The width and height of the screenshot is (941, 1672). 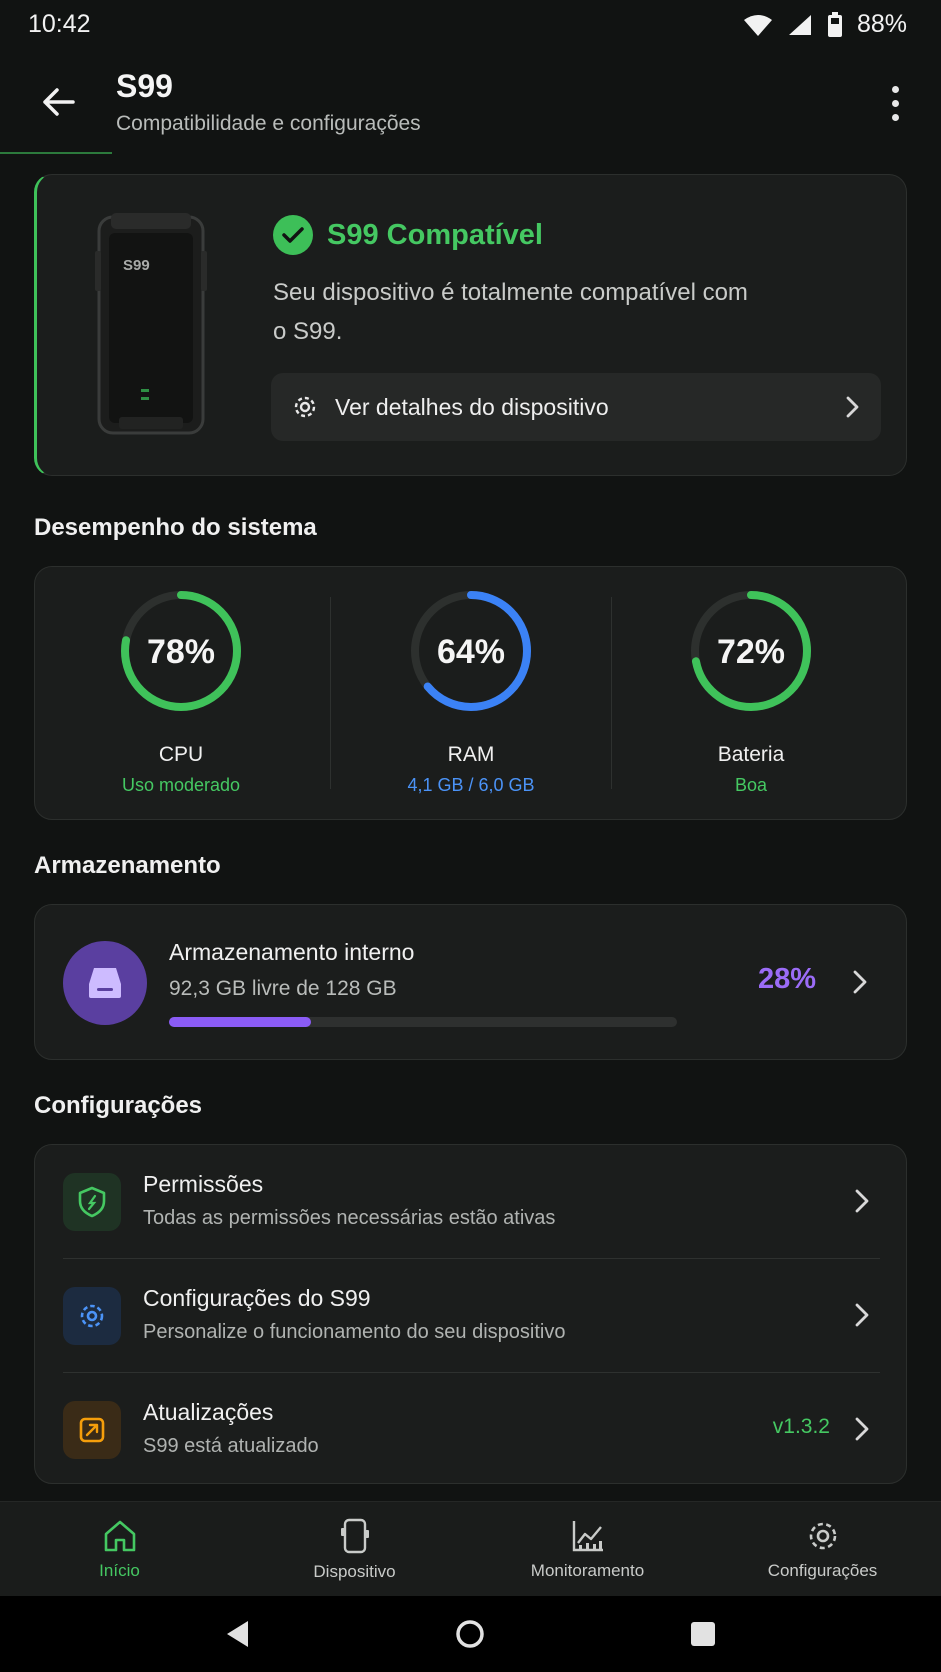 I want to click on battery-percent: 88%, so click(x=881, y=24).